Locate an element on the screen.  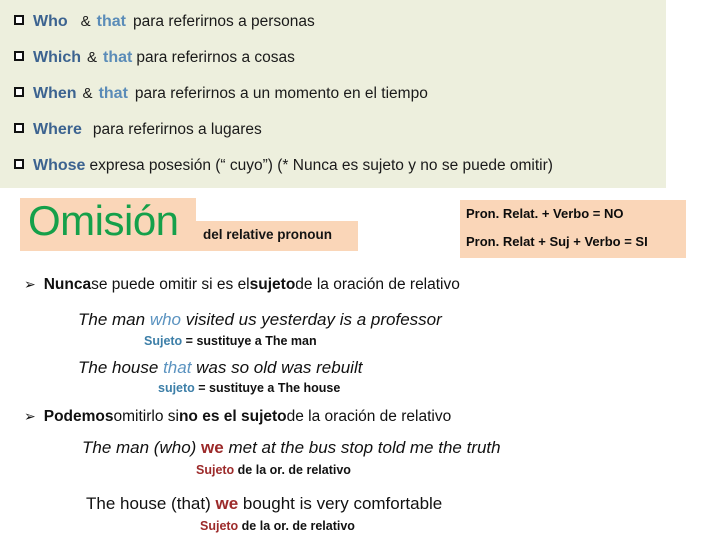
relative-pronoun-which: Which is located at coordinates (57, 57).